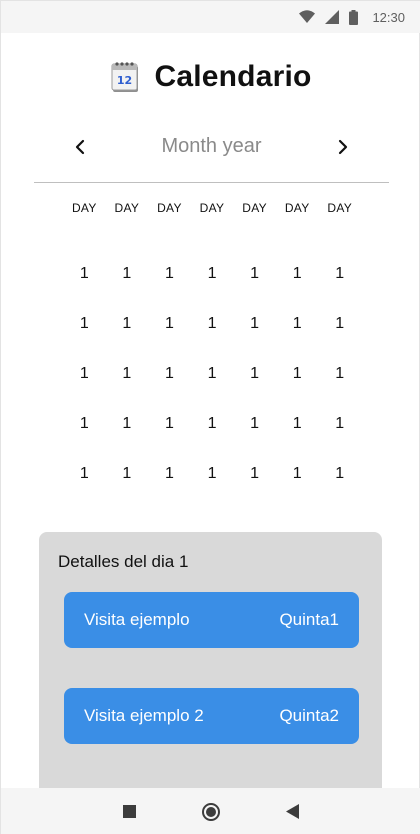 The image size is (420, 834). I want to click on divider, so click(211, 182).